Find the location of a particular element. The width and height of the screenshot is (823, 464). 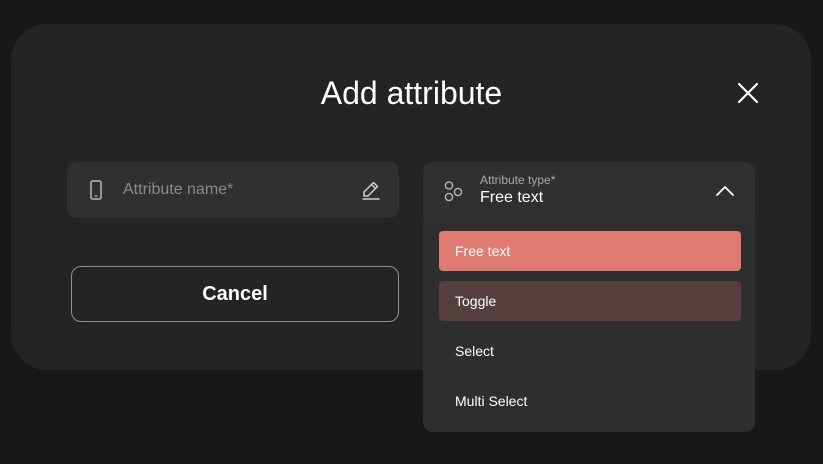

close-icon is located at coordinates (748, 93).